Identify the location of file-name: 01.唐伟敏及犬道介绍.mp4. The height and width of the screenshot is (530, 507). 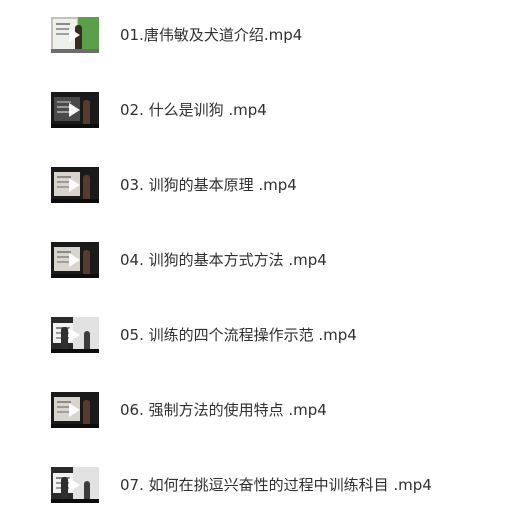
(211, 35).